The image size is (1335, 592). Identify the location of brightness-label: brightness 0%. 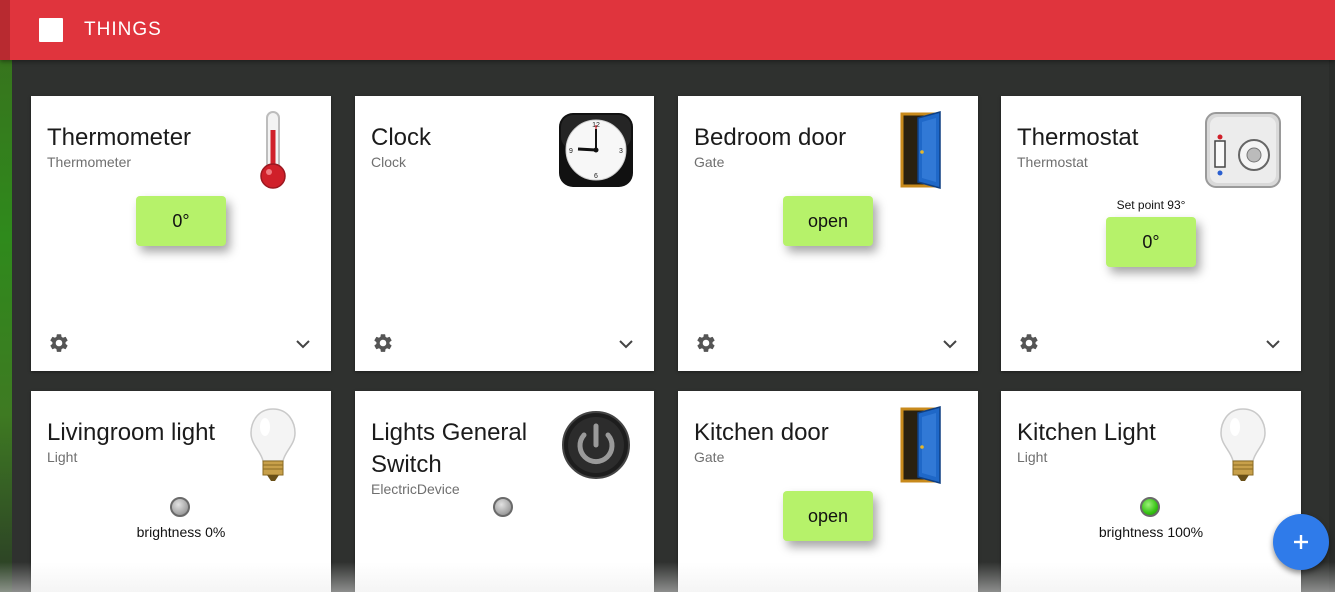
(181, 532).